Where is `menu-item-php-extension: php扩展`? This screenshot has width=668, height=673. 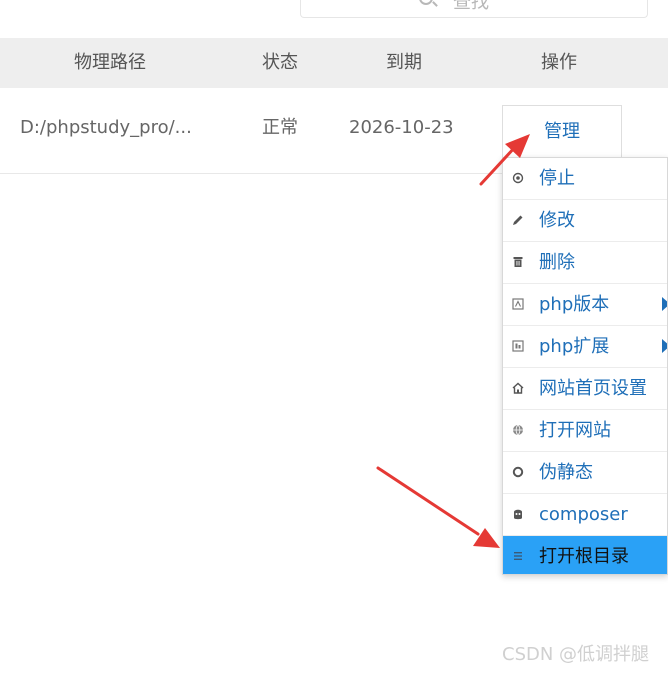
menu-item-php-extension: php扩展 is located at coordinates (585, 347).